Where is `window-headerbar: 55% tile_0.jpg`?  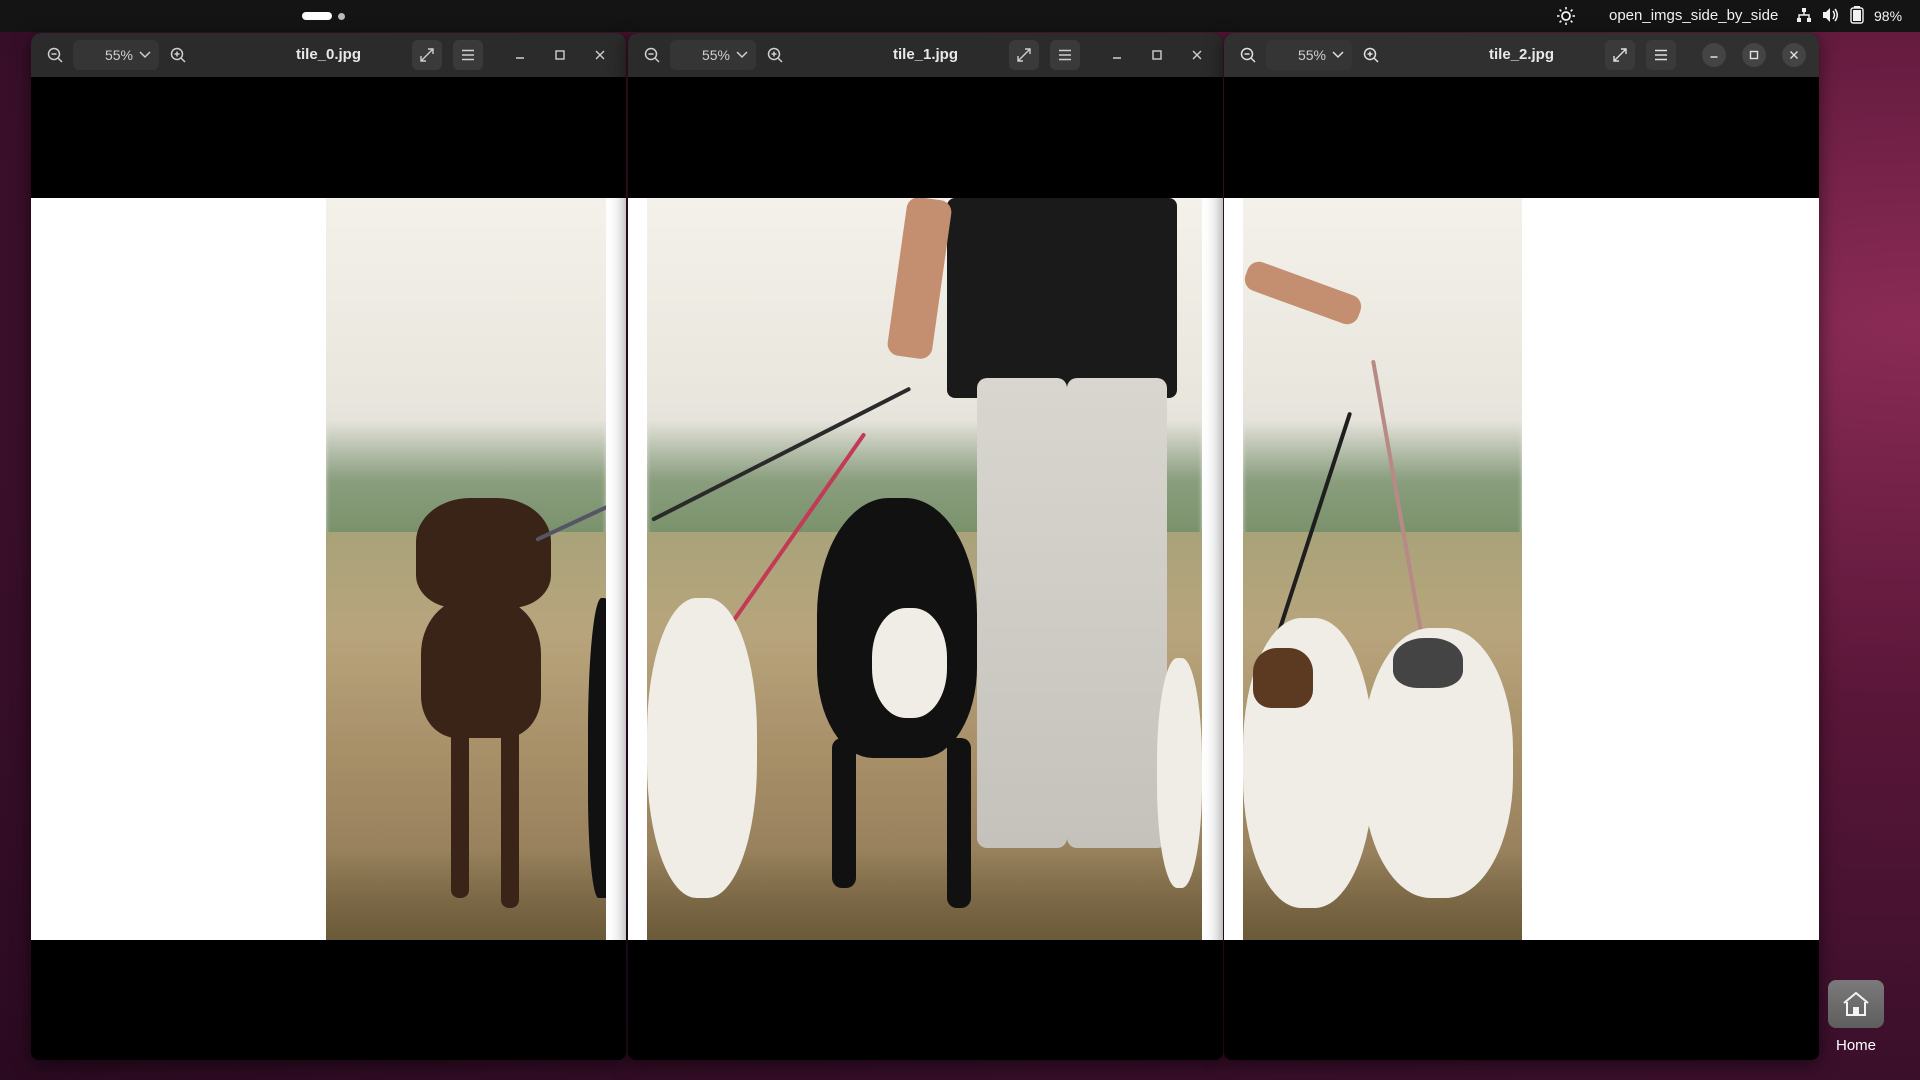
window-headerbar: 55% tile_0.jpg is located at coordinates (328, 55).